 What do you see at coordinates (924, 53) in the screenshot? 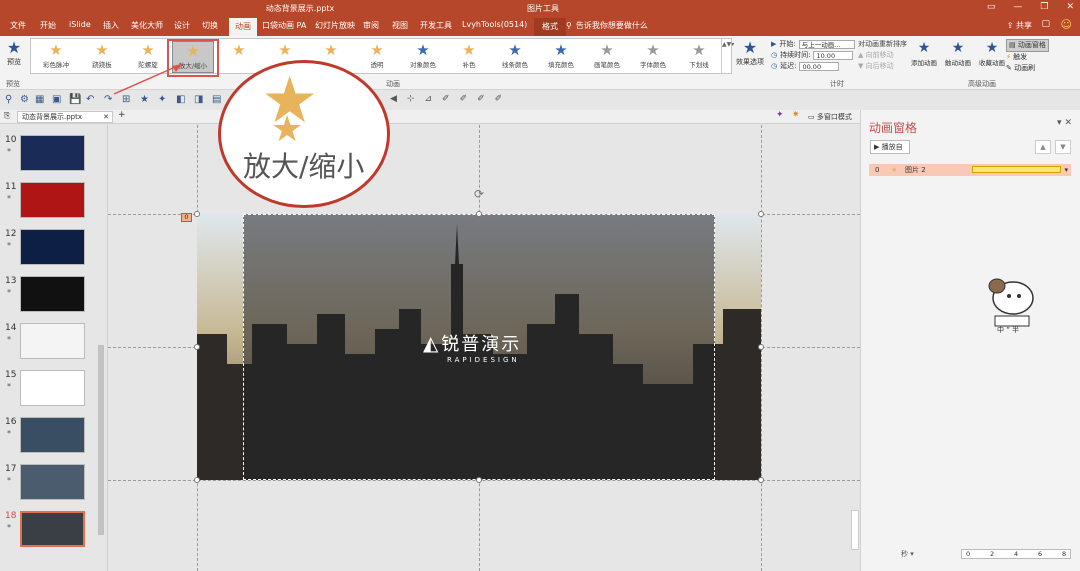
I see `add-animation-button: ★ 添加动画` at bounding box center [924, 53].